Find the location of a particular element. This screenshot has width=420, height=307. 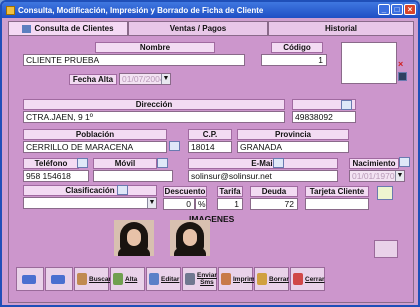

alta-button: Alta is located at coordinates (127, 279).